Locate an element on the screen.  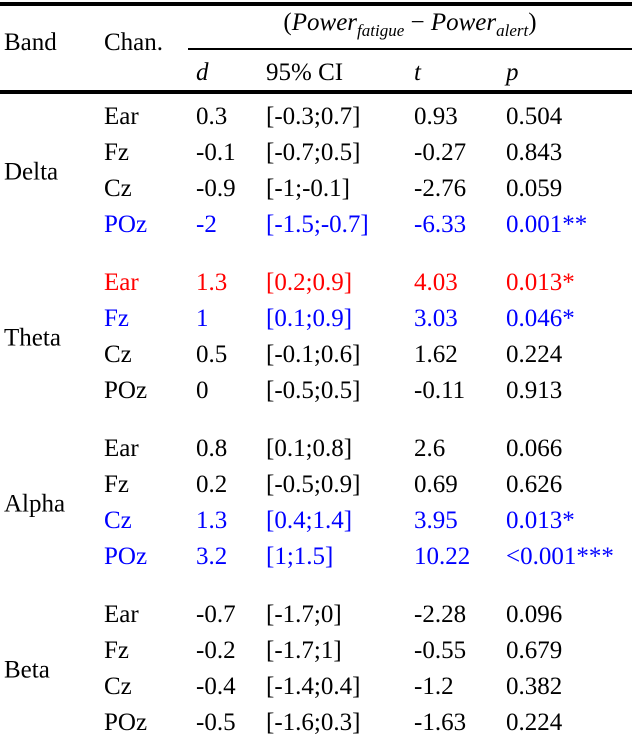
cell-confidence-interval: [0.1;0.8] is located at coordinates (309, 448).